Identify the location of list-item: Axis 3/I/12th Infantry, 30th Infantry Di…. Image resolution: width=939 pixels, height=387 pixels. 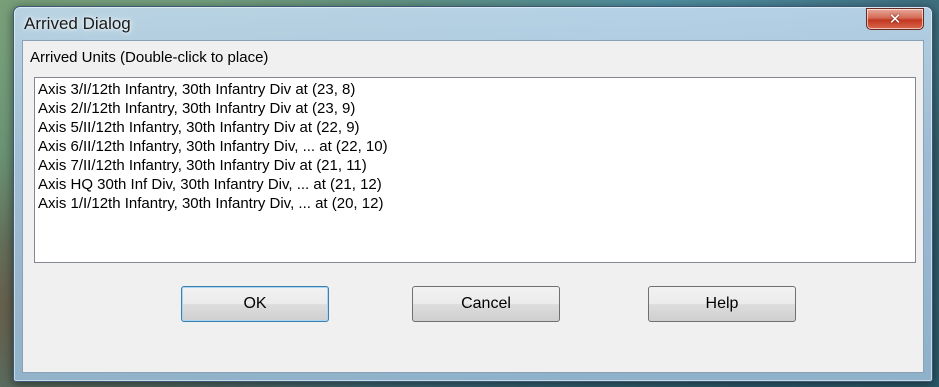
(475, 89).